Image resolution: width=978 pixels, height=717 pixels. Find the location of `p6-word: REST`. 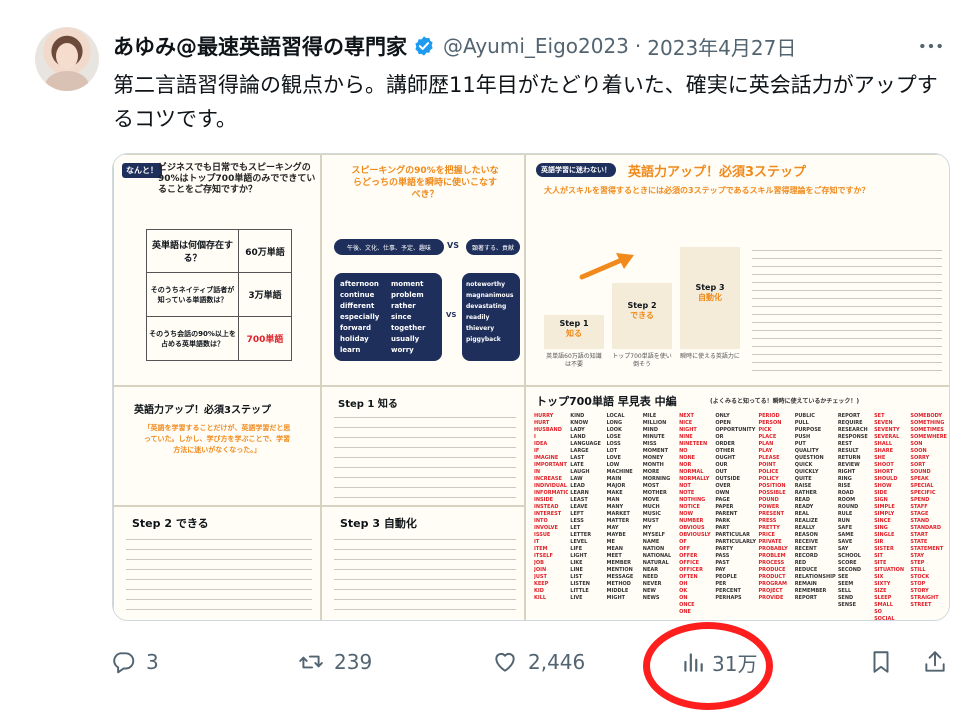

p6-word: REST is located at coordinates (845, 444).